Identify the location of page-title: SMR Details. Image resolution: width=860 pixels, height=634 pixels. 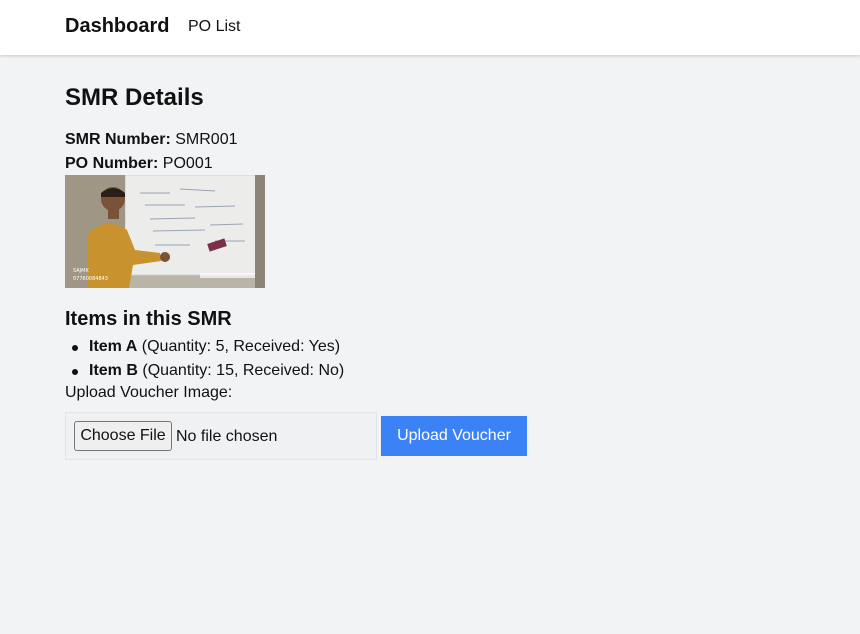
(134, 97).